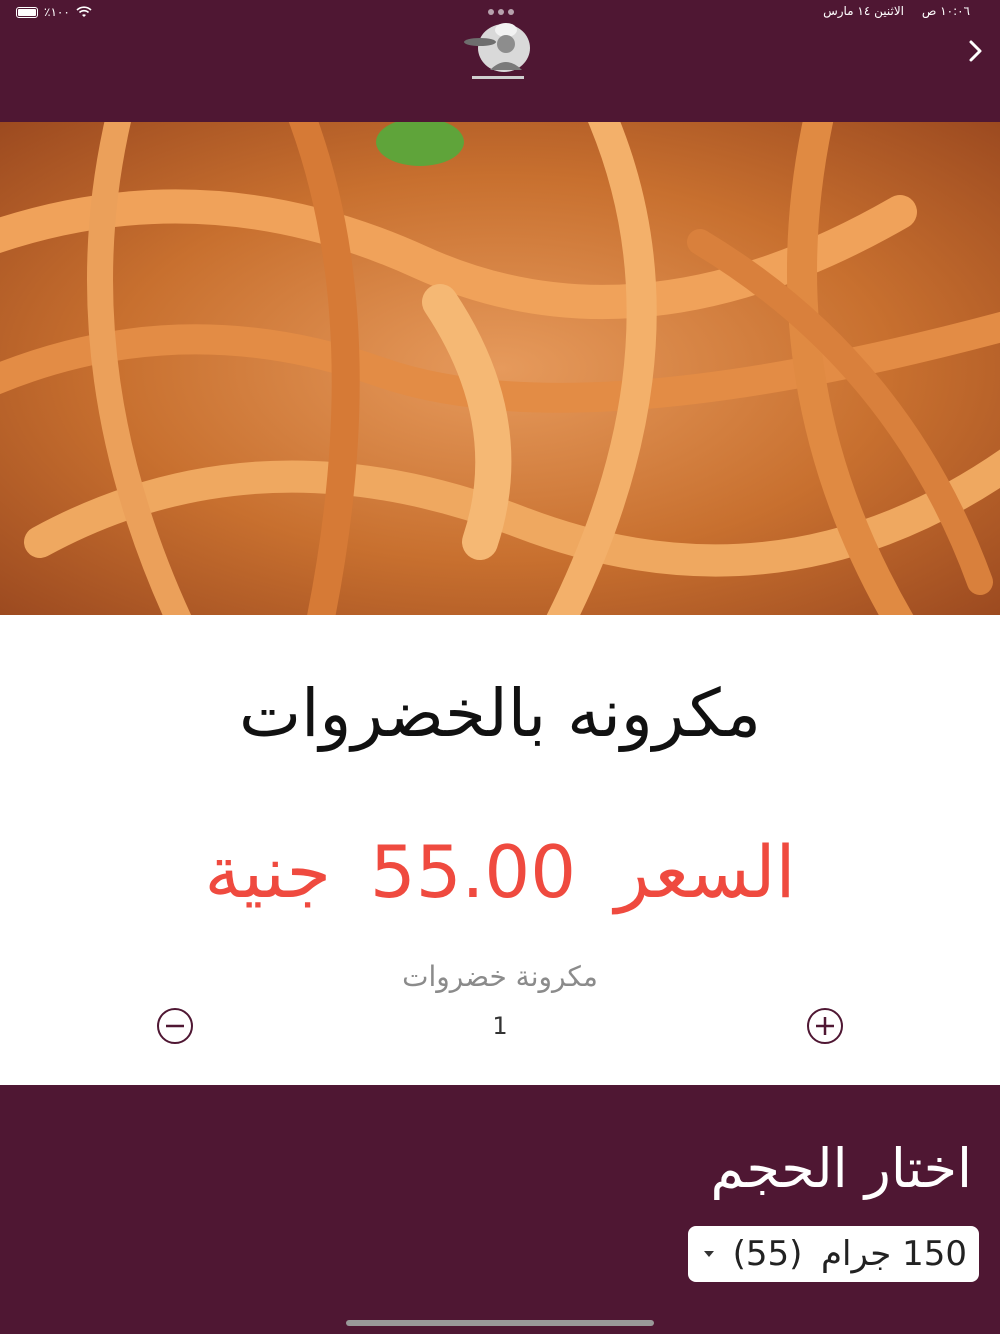  What do you see at coordinates (473, 872) in the screenshot?
I see `price-value: 55.00` at bounding box center [473, 872].